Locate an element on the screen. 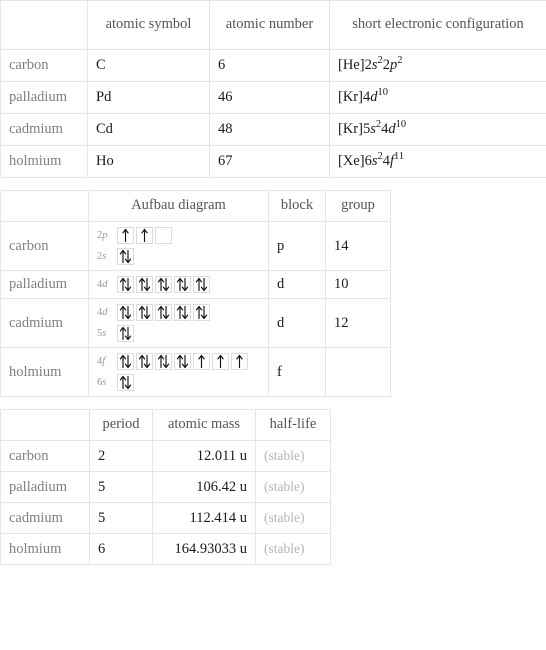 Image resolution: width=546 pixels, height=650 pixels. aufbau-diagram: 4d is located at coordinates (178, 284).